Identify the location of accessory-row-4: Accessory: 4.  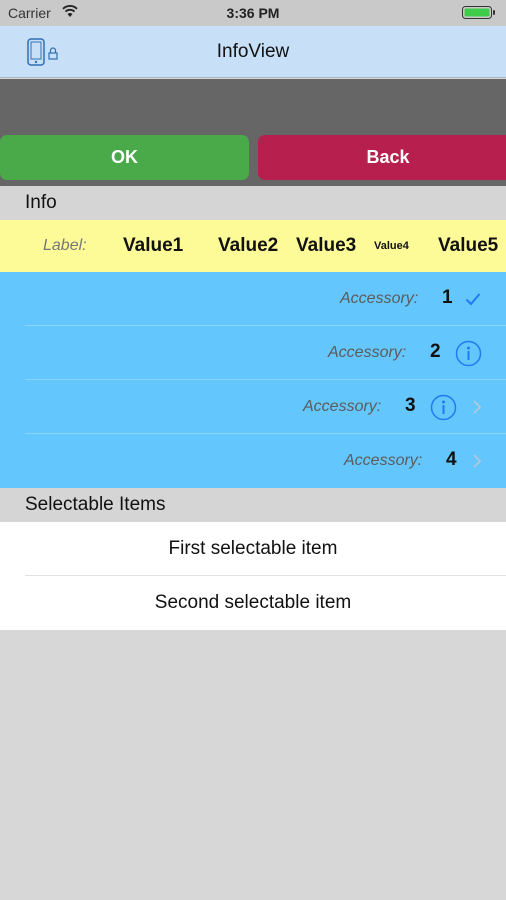
(253, 461).